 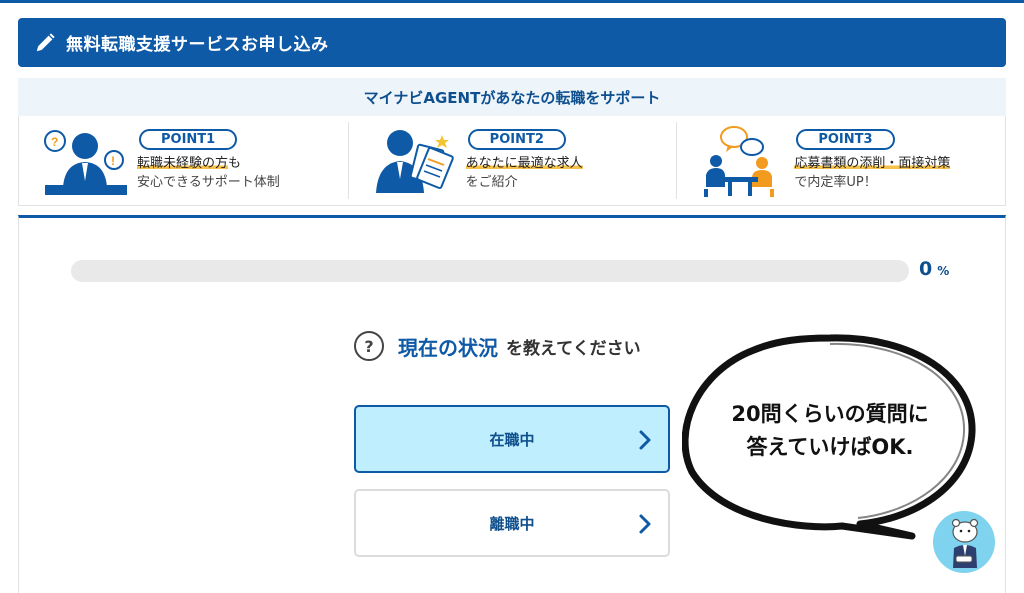 What do you see at coordinates (835, 182) in the screenshot?
I see `point-3-description: で内定率UP！` at bounding box center [835, 182].